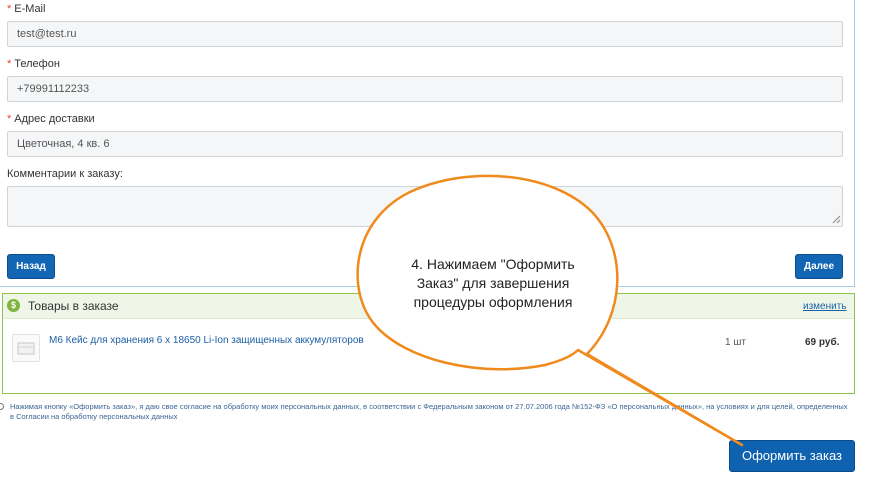 This screenshot has width=873, height=503. Describe the element at coordinates (819, 266) in the screenshot. I see `next-button: Далее` at that location.